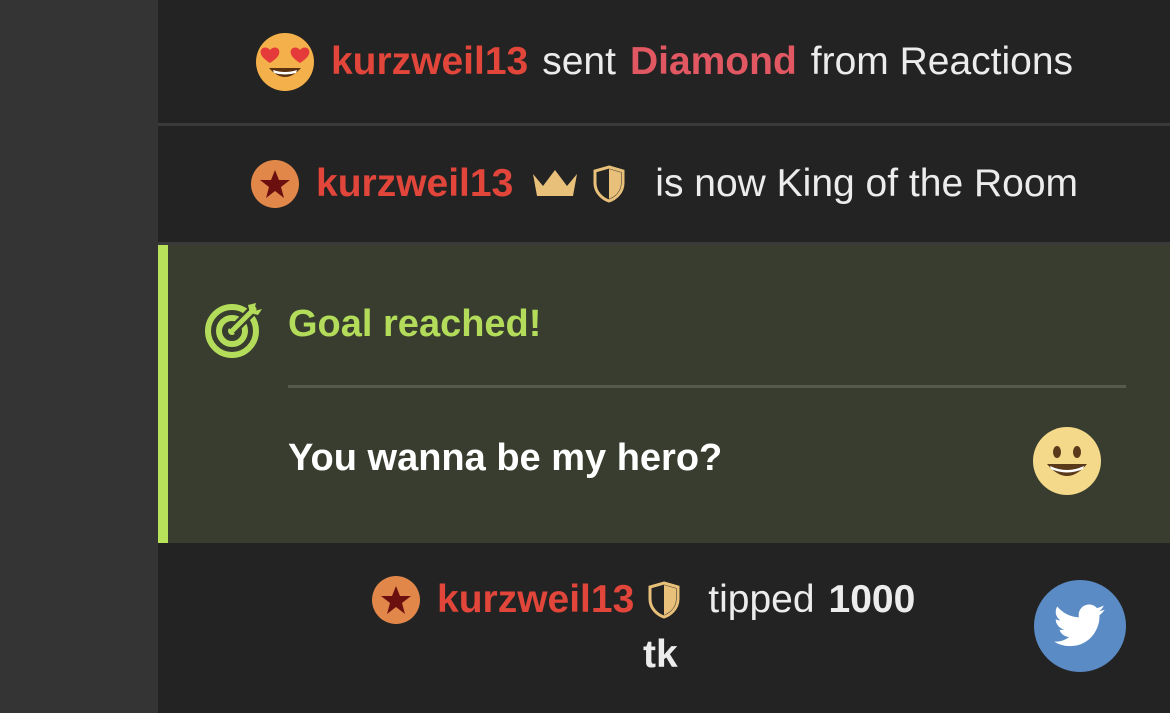 This screenshot has height=713, width=1170. I want to click on twitter-icon, so click(1080, 625).